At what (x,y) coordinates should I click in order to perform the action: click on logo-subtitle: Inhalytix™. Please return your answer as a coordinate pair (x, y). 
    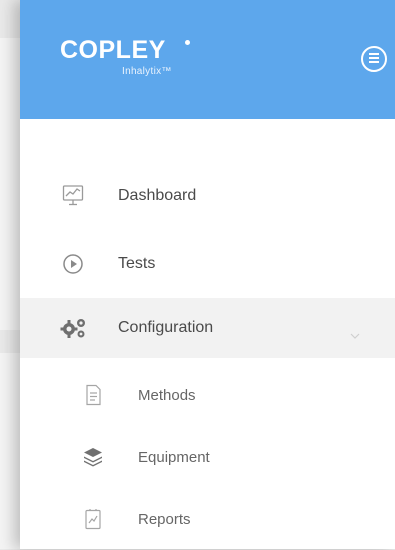
    Looking at the image, I should click on (147, 71).